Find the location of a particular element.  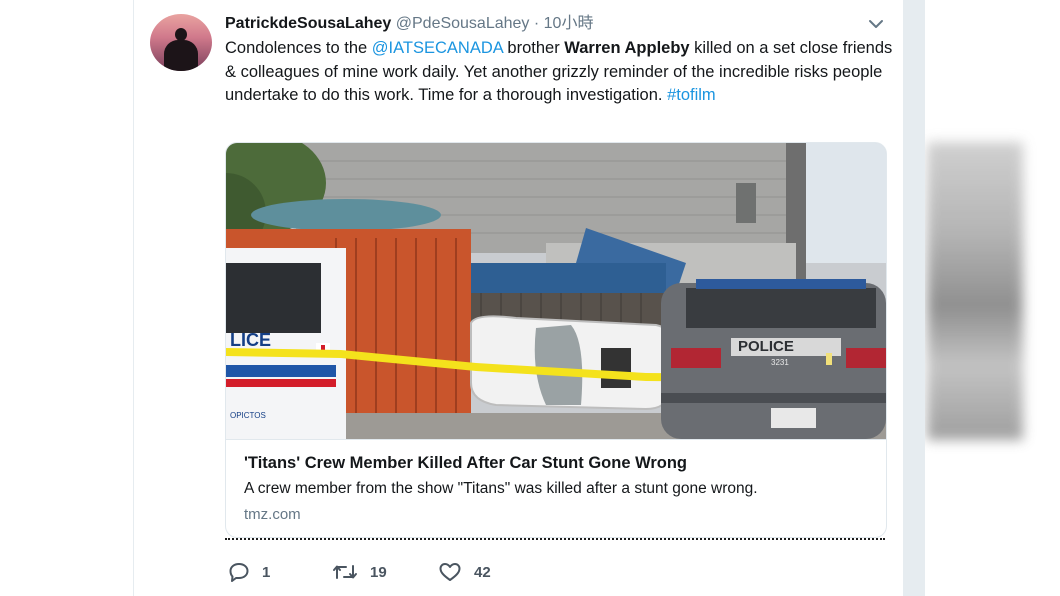

user-handle: @PdeSousaLahey is located at coordinates (463, 23).